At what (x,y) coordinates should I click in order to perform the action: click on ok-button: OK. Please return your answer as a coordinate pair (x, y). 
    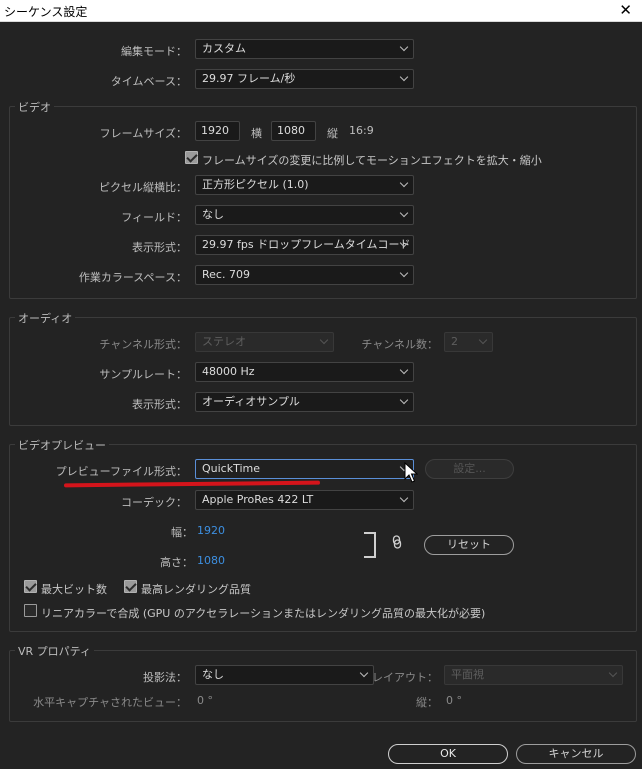
    Looking at the image, I should click on (448, 754).